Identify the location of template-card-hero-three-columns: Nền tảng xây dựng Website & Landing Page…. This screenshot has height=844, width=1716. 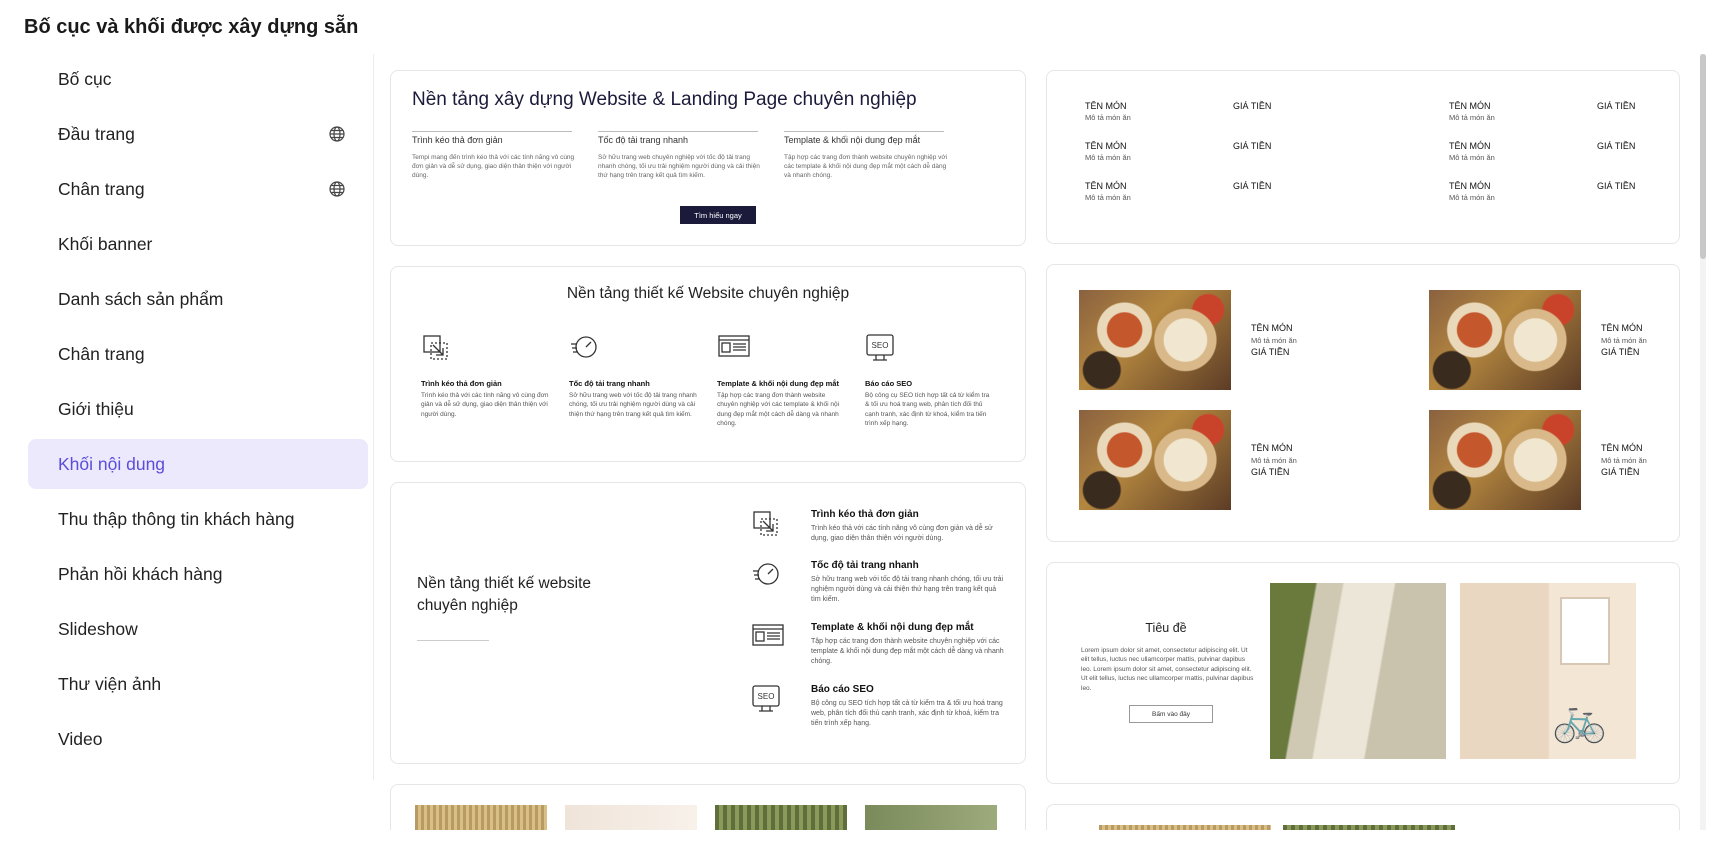
(708, 158).